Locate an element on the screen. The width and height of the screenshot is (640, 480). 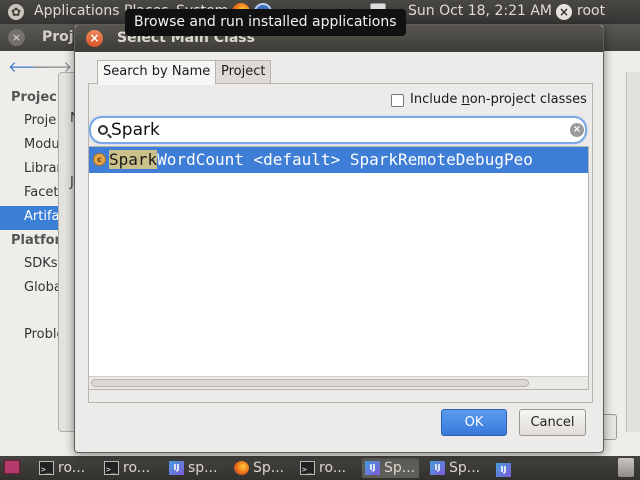
sidebar-heading-platform: Platfor is located at coordinates (36, 240).